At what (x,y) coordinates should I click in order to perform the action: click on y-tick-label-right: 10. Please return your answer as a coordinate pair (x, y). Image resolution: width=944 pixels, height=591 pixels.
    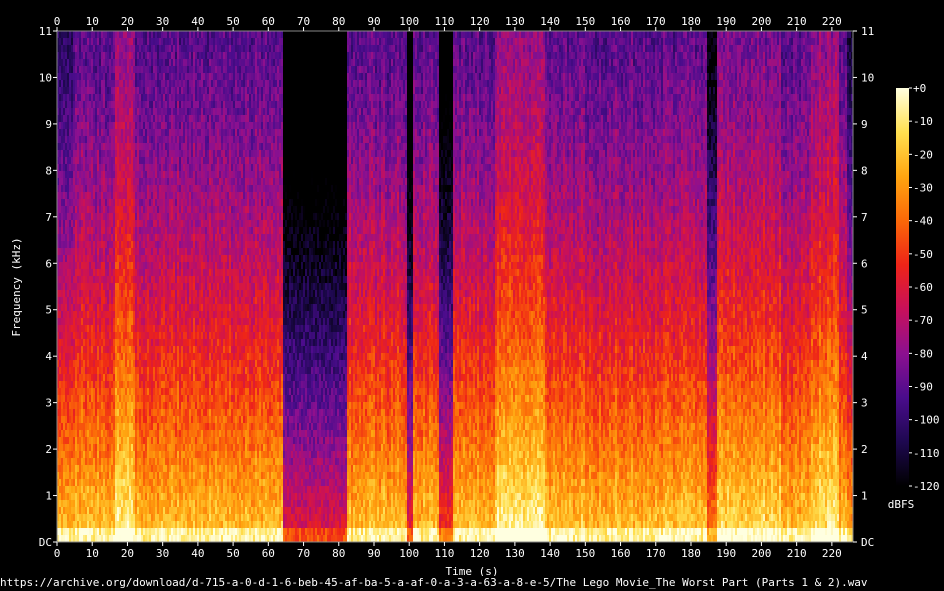
    Looking at the image, I should click on (867, 77).